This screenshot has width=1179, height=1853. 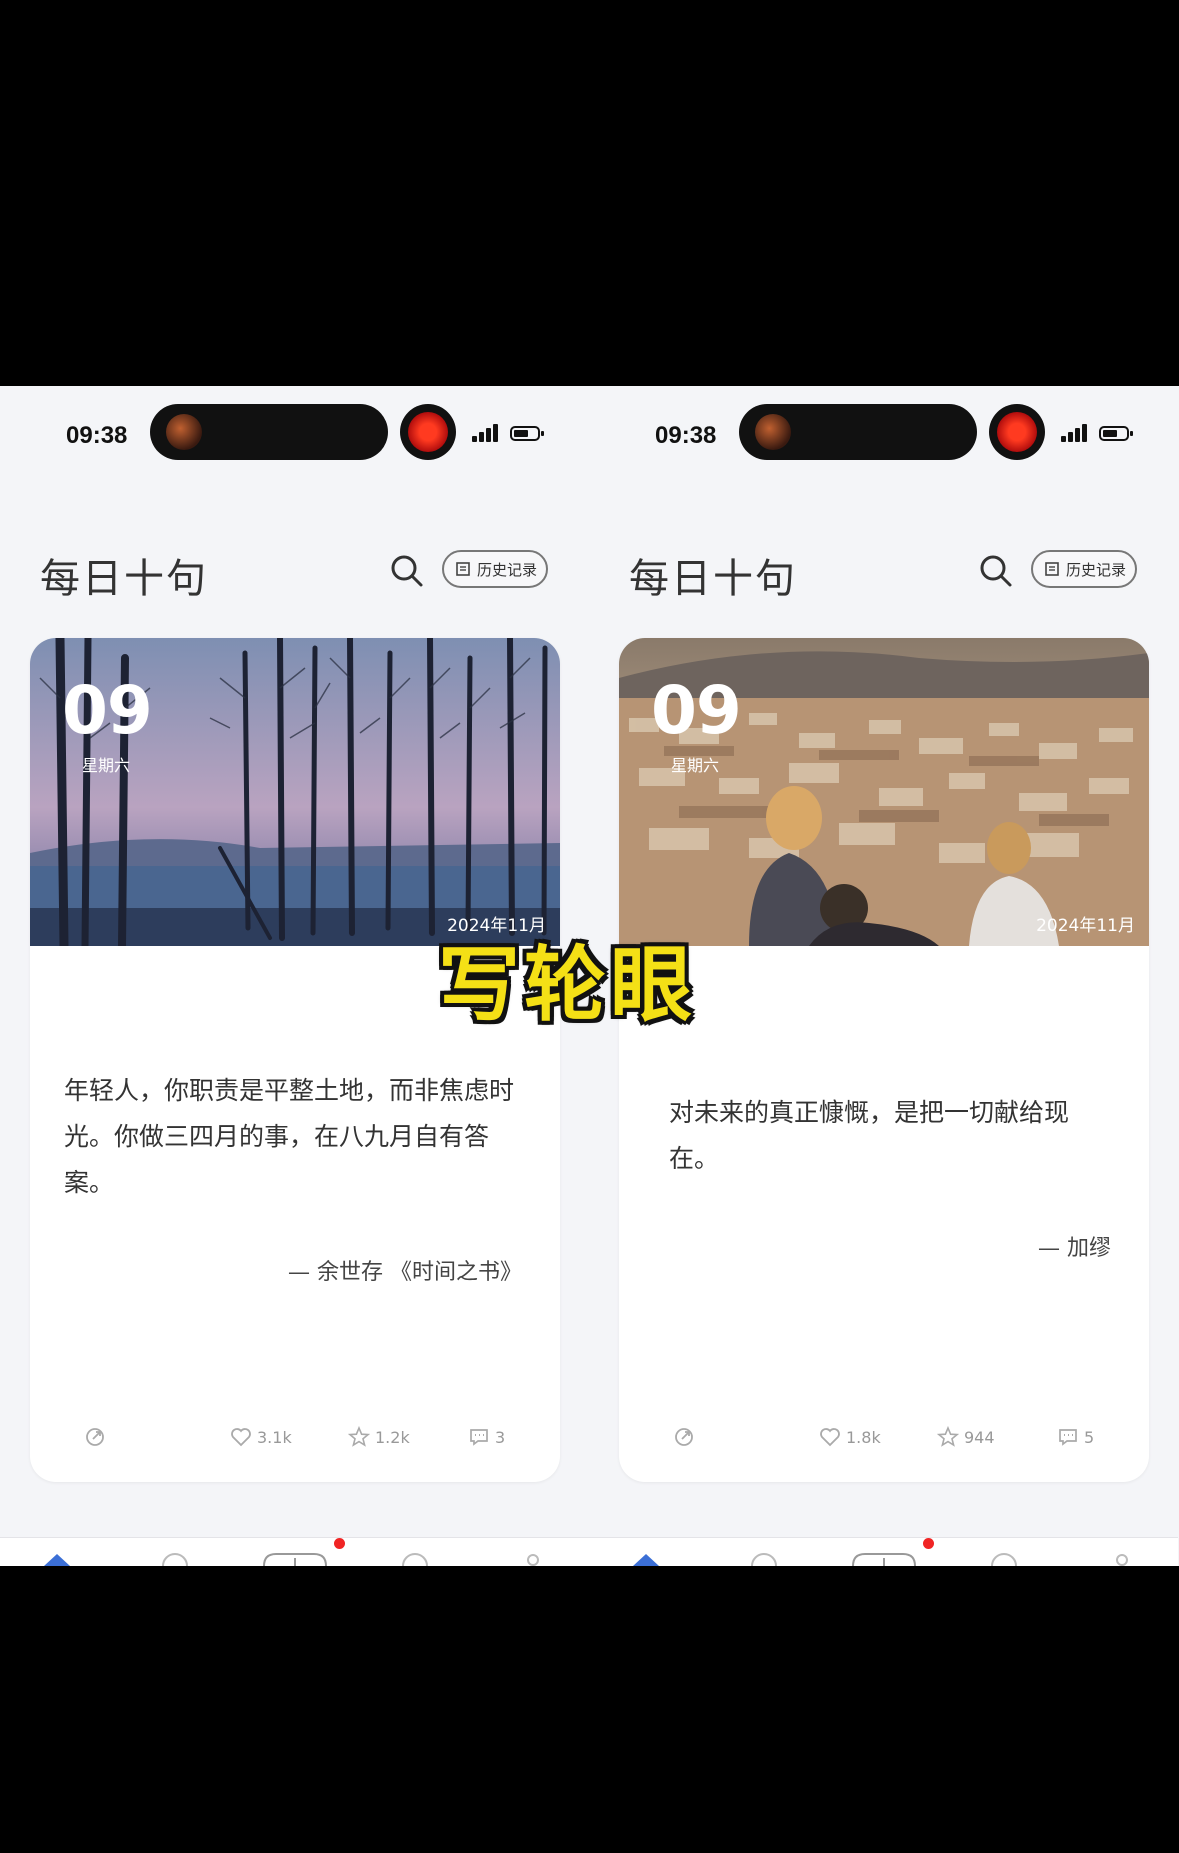 What do you see at coordinates (295, 792) in the screenshot?
I see `card-photo-lake-trees: 09 星期六 2024年11月` at bounding box center [295, 792].